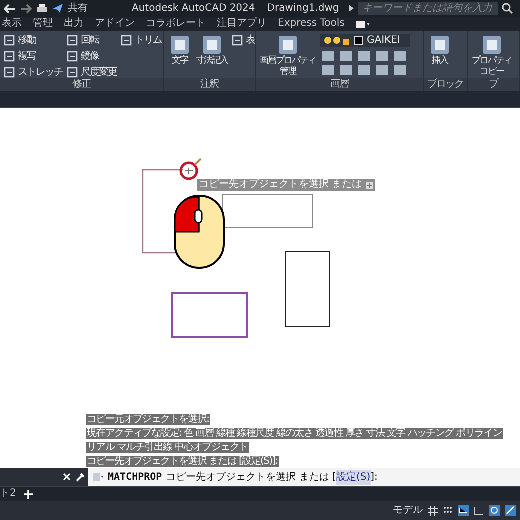  What do you see at coordinates (81, 84) in the screenshot?
I see `panel-title: 修正` at bounding box center [81, 84].